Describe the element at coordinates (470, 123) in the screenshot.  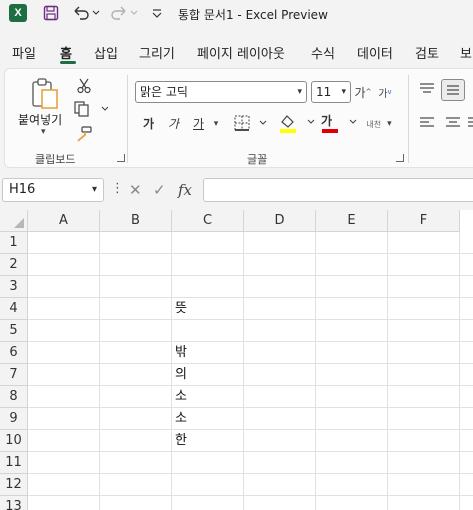
I see `align-right-icon-partial` at that location.